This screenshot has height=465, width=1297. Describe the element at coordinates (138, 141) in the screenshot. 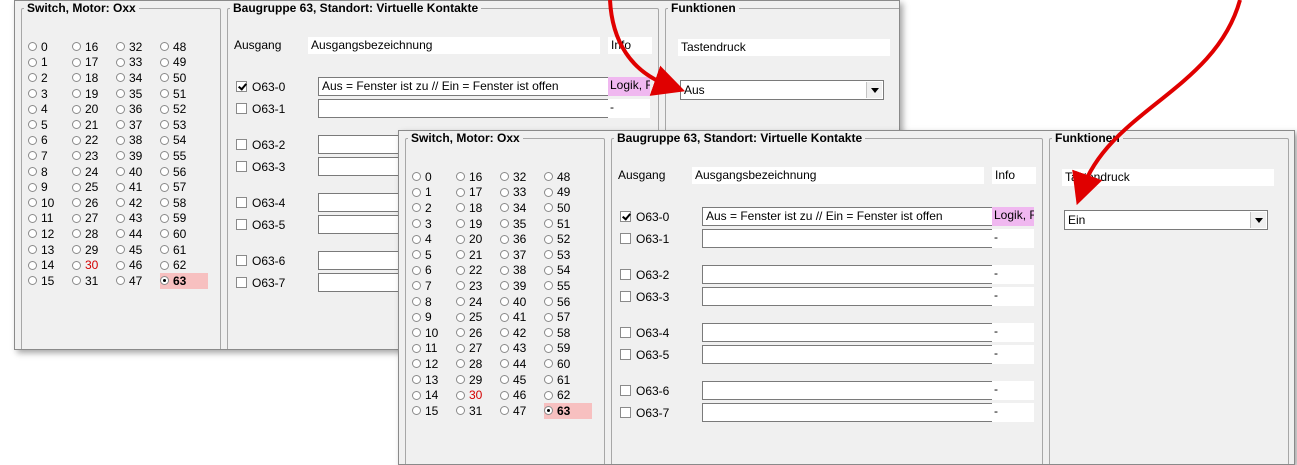

I see `switch-radio-option: 38` at that location.